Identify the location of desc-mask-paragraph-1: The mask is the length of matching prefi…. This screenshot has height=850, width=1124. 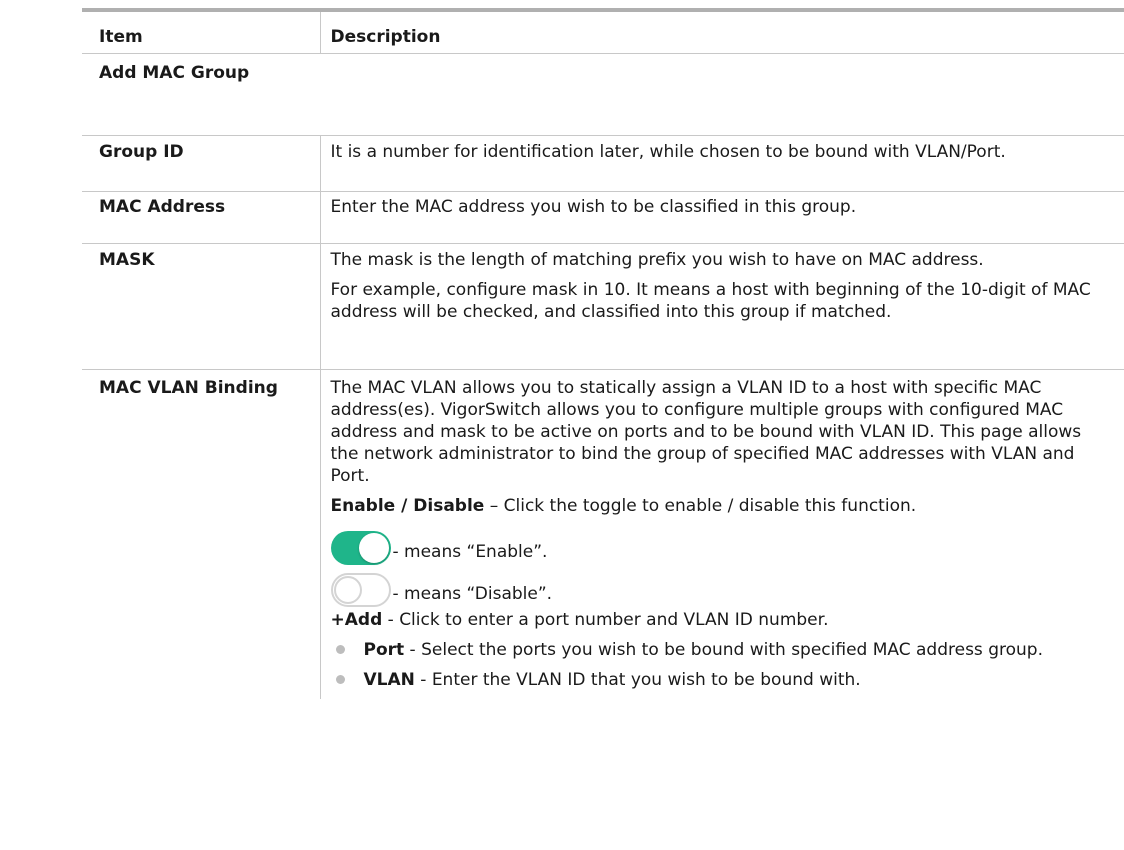
(657, 259).